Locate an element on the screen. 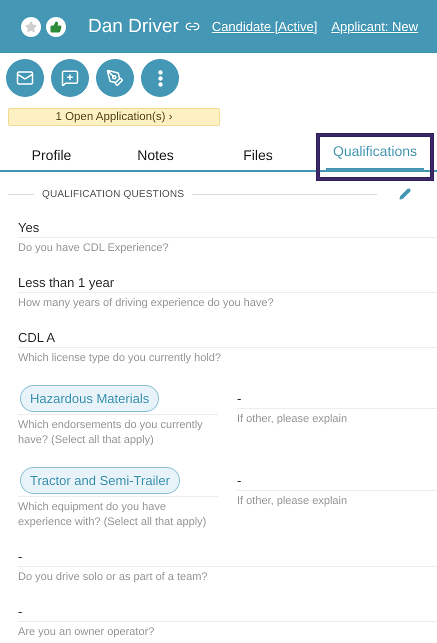  vertical-dots-icon is located at coordinates (160, 78).